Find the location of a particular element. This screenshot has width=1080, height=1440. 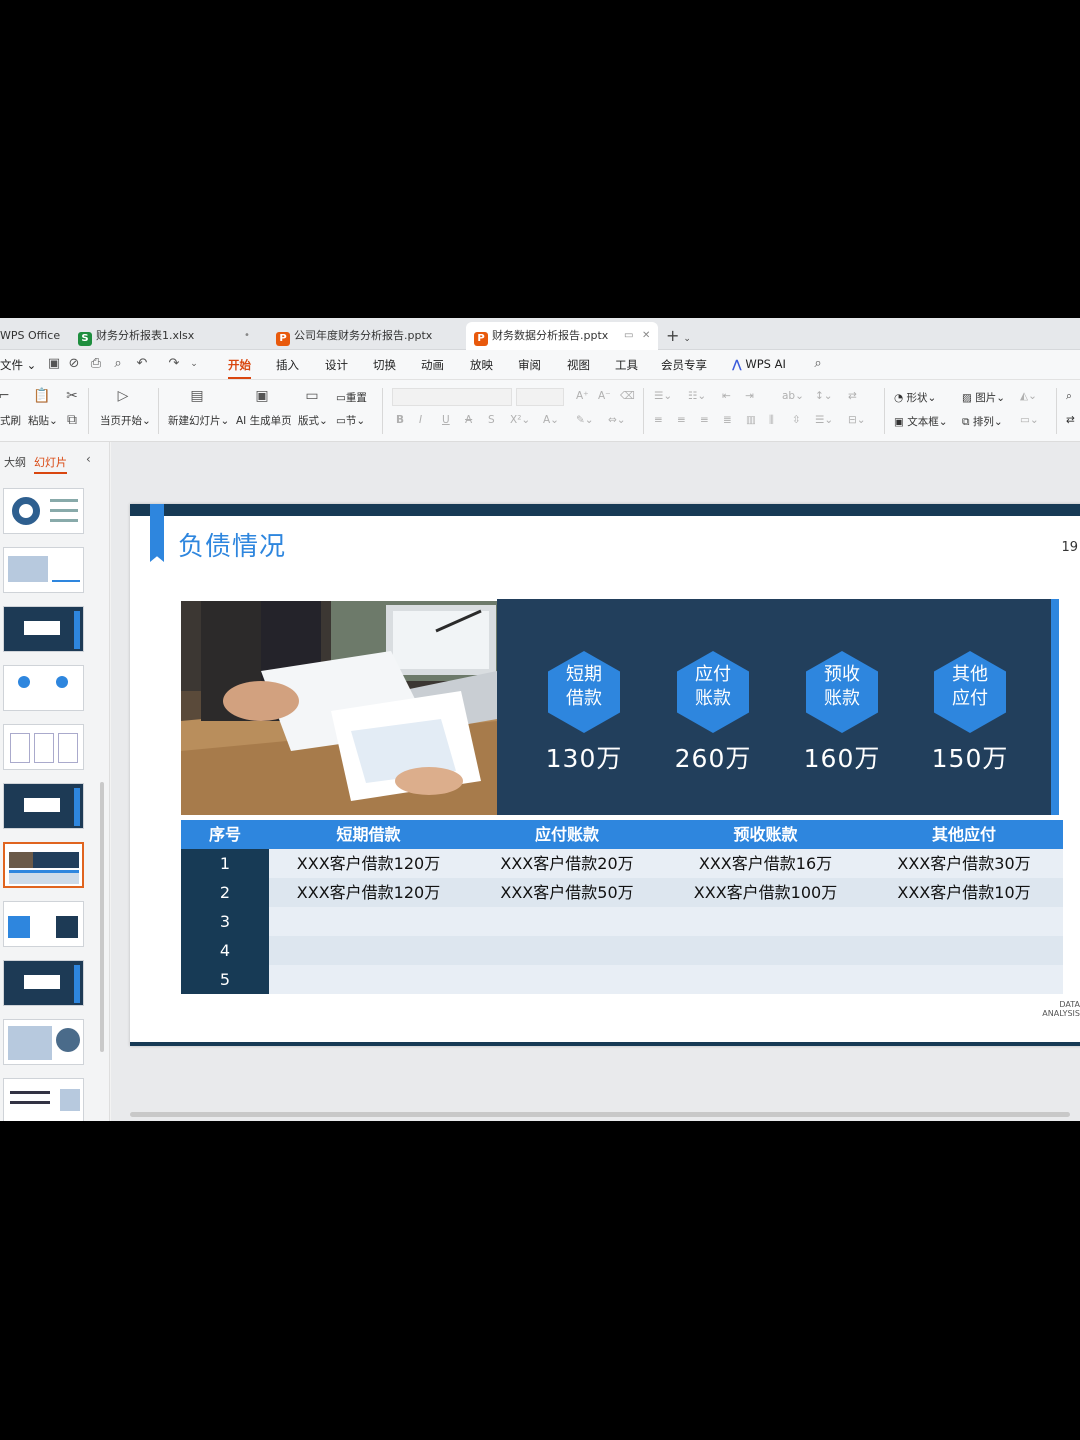

paste-button: 粘贴⌄ is located at coordinates (43, 420).